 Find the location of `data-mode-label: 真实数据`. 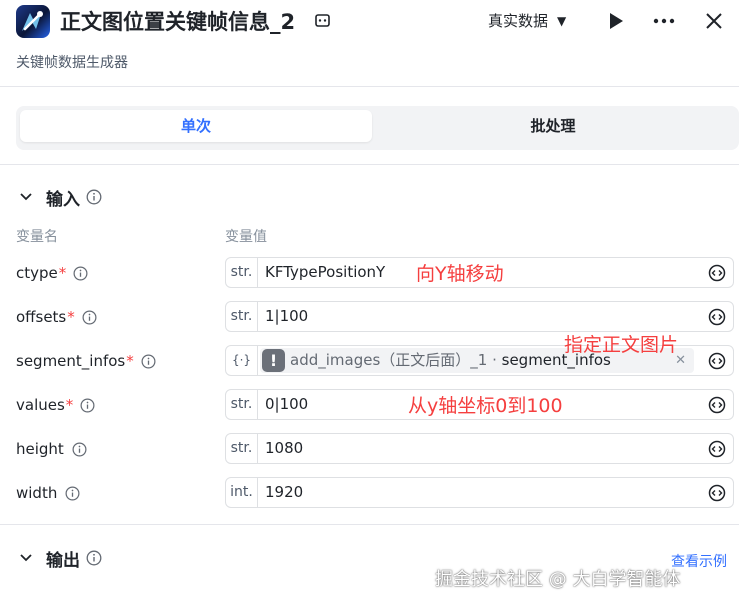

data-mode-label: 真实数据 is located at coordinates (518, 21).